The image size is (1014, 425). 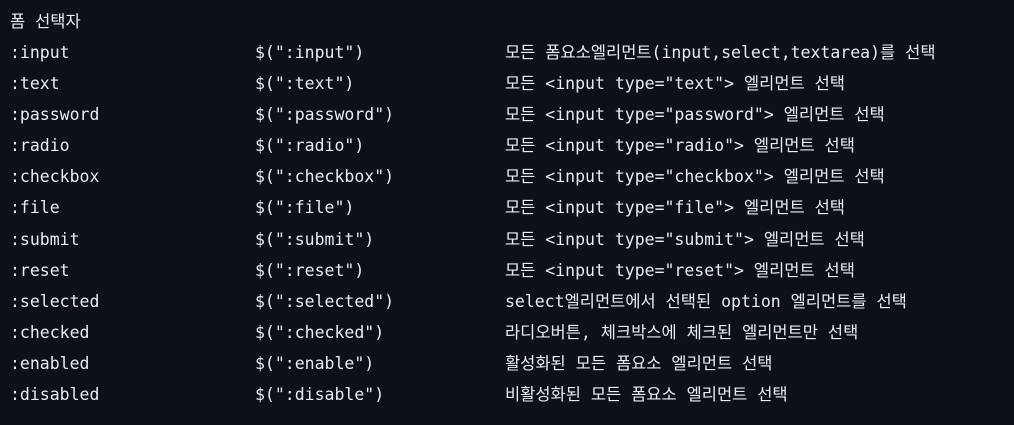 What do you see at coordinates (695, 115) in the screenshot?
I see `description-cell: 모든 <input type="password"> 엘리먼트 선택` at bounding box center [695, 115].